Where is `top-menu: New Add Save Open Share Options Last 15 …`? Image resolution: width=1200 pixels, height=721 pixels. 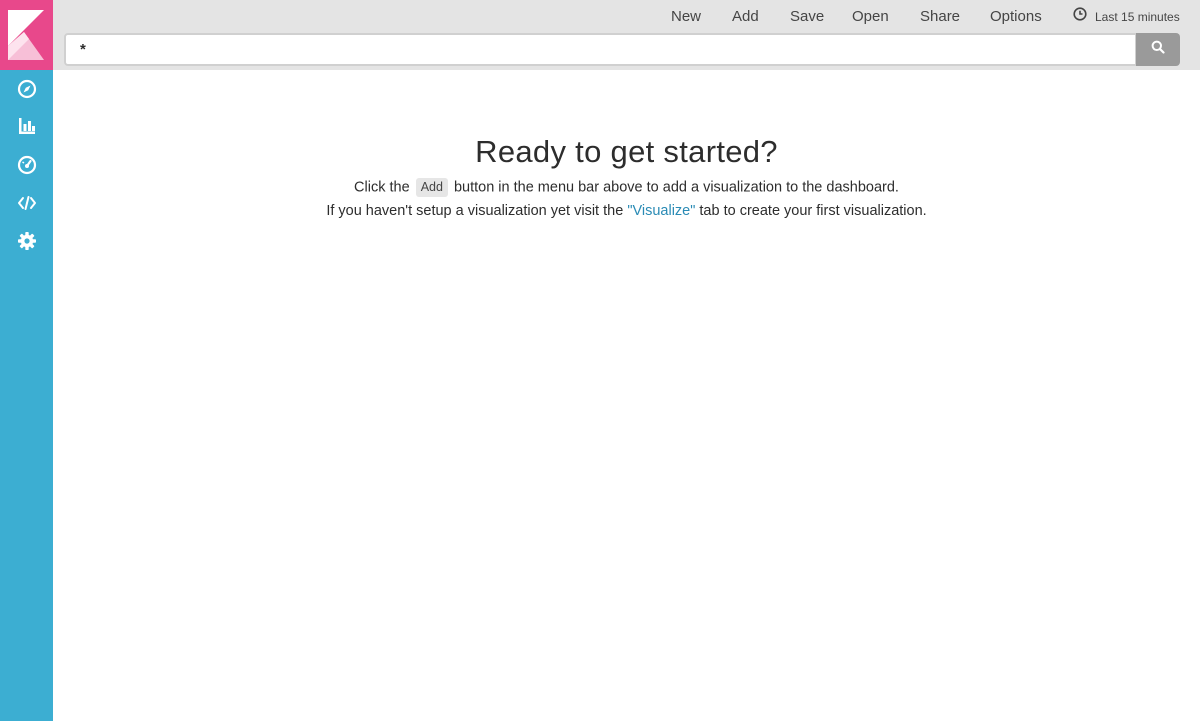 top-menu: New Add Save Open Share Options Last 15 … is located at coordinates (626, 16).